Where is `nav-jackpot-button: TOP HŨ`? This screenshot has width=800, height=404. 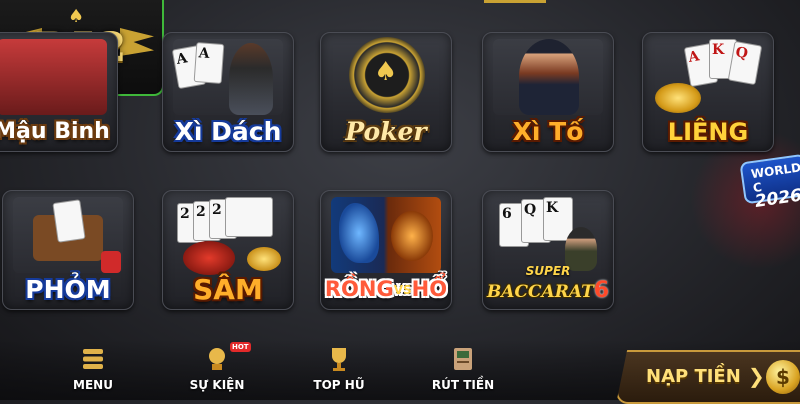
nav-jackpot-button: TOP HŨ is located at coordinates (339, 370).